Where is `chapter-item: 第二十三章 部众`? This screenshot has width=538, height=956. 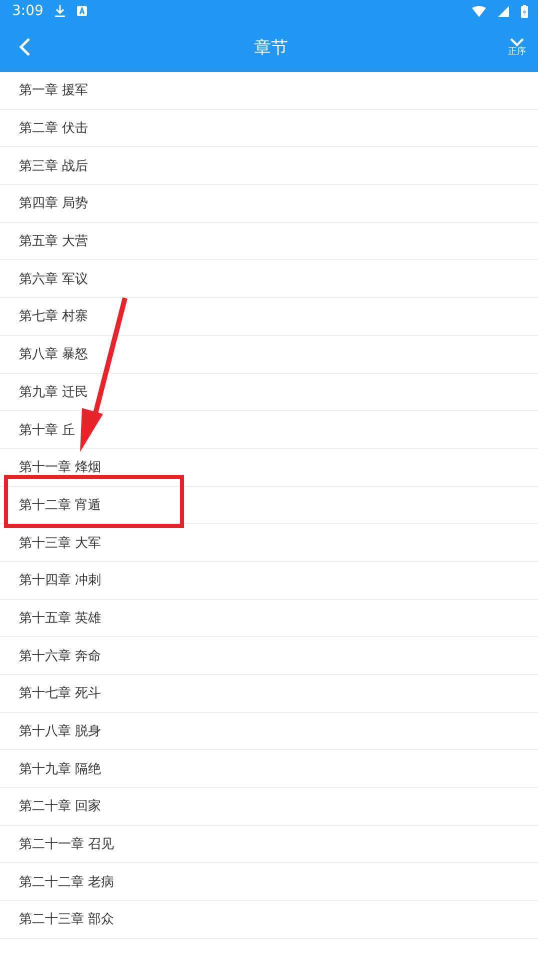
chapter-item: 第二十三章 部众 is located at coordinates (269, 920).